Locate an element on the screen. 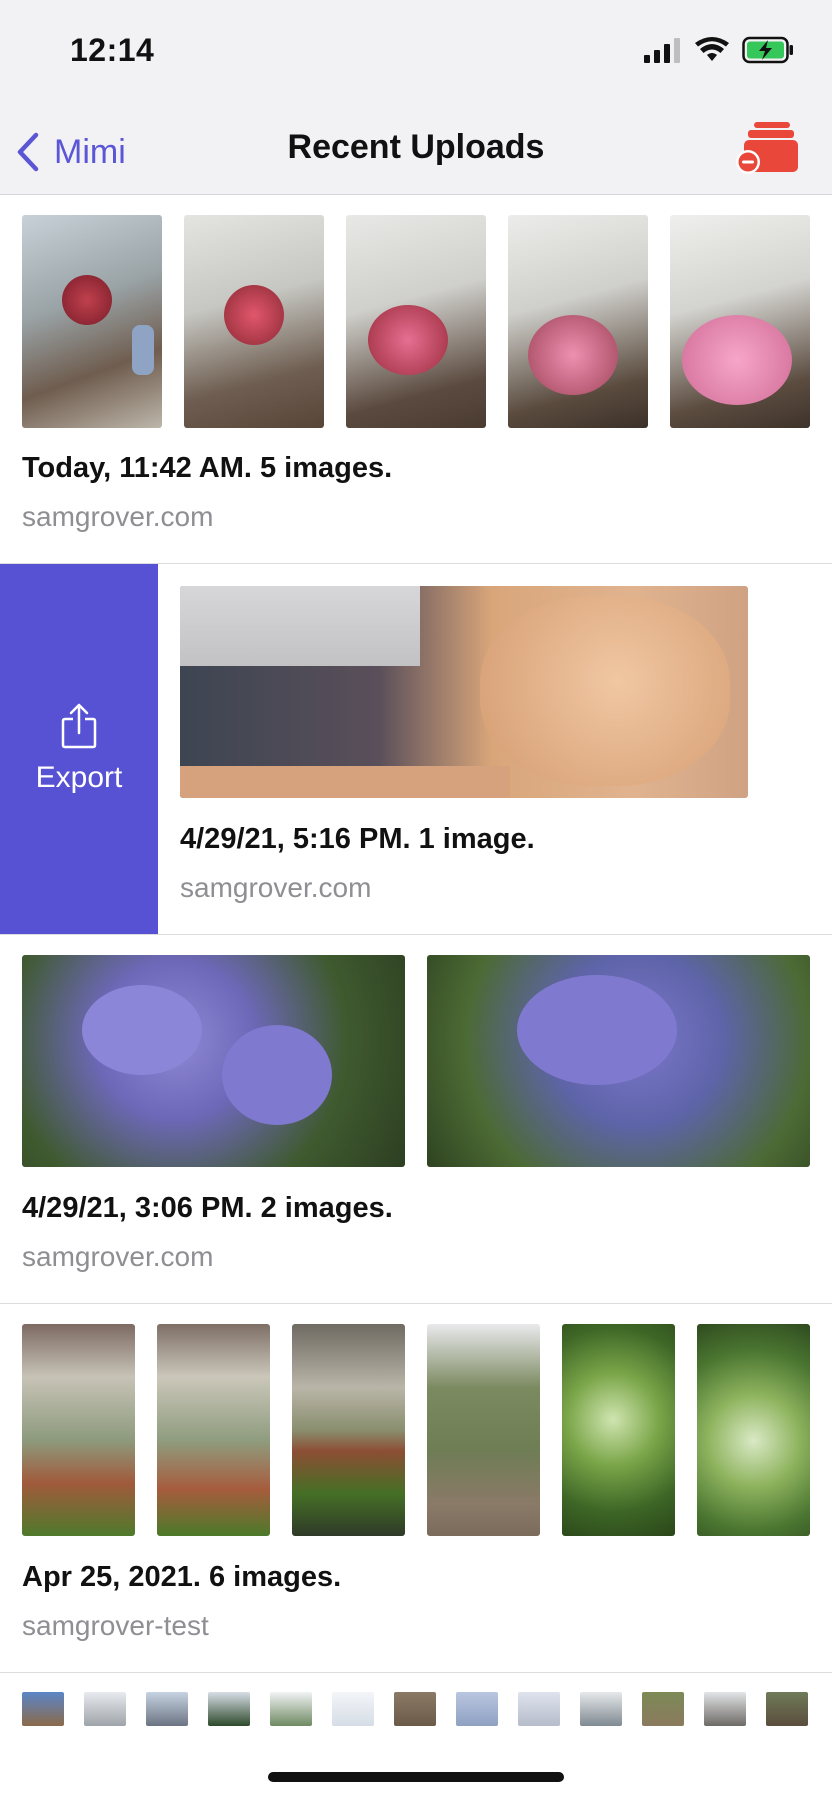  upload-caption: 4/29/21, 3:06 PM. 2 images. is located at coordinates (207, 1208).